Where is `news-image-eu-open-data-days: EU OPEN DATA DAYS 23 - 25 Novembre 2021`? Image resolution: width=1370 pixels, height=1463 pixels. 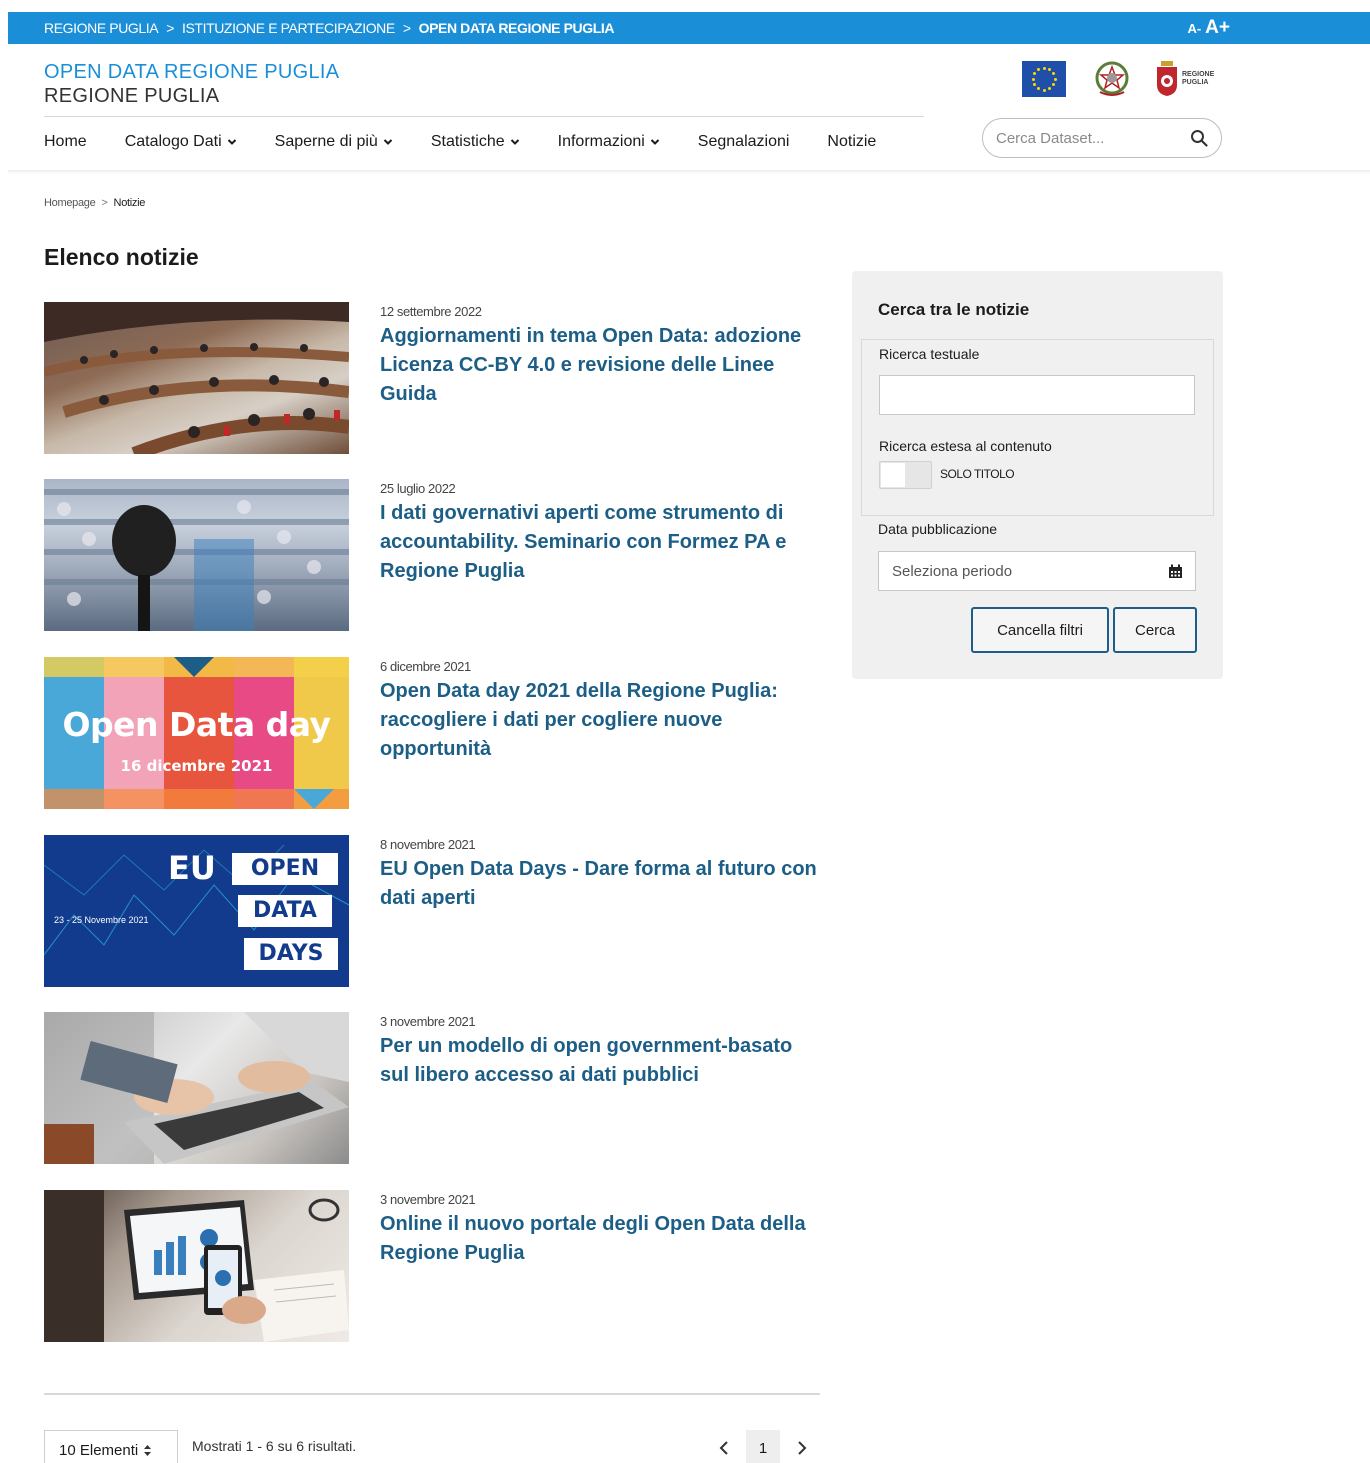
news-image-eu-open-data-days: EU OPEN DATA DAYS 23 - 25 Novembre 2021 is located at coordinates (196, 911).